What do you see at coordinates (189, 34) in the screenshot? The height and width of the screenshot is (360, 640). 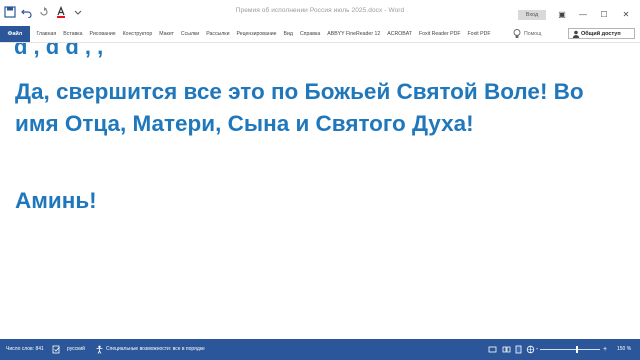 I see `tab-references: Ссылки` at bounding box center [189, 34].